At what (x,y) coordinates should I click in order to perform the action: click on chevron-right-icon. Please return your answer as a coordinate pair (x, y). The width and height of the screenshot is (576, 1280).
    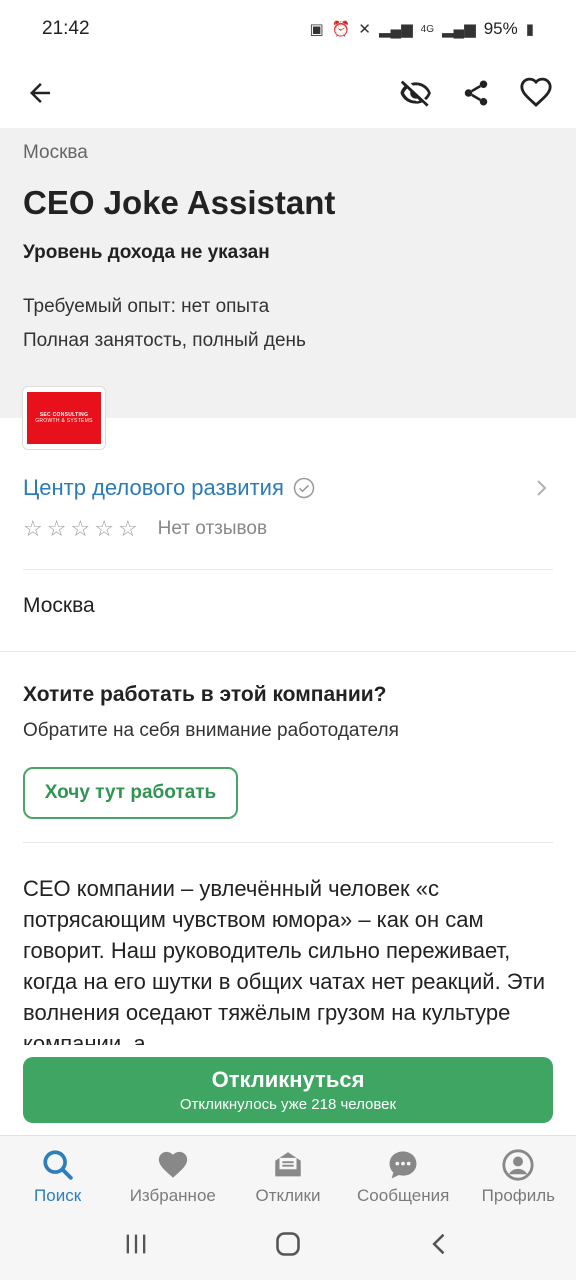
    Looking at the image, I should click on (542, 488).